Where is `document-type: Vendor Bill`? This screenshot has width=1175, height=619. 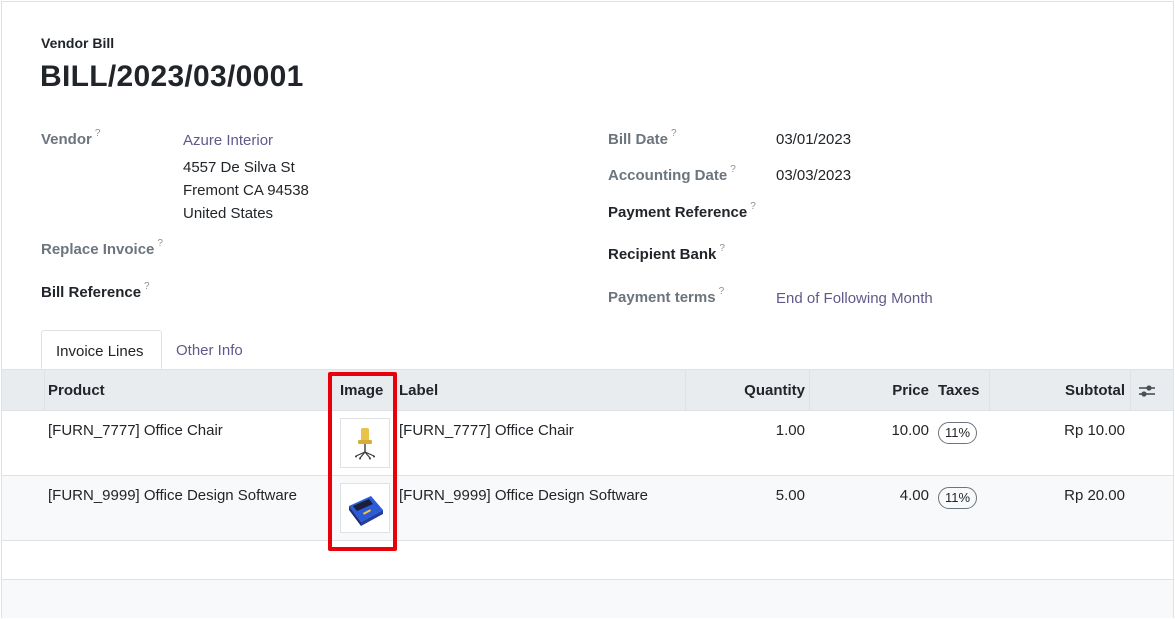
document-type: Vendor Bill is located at coordinates (78, 43).